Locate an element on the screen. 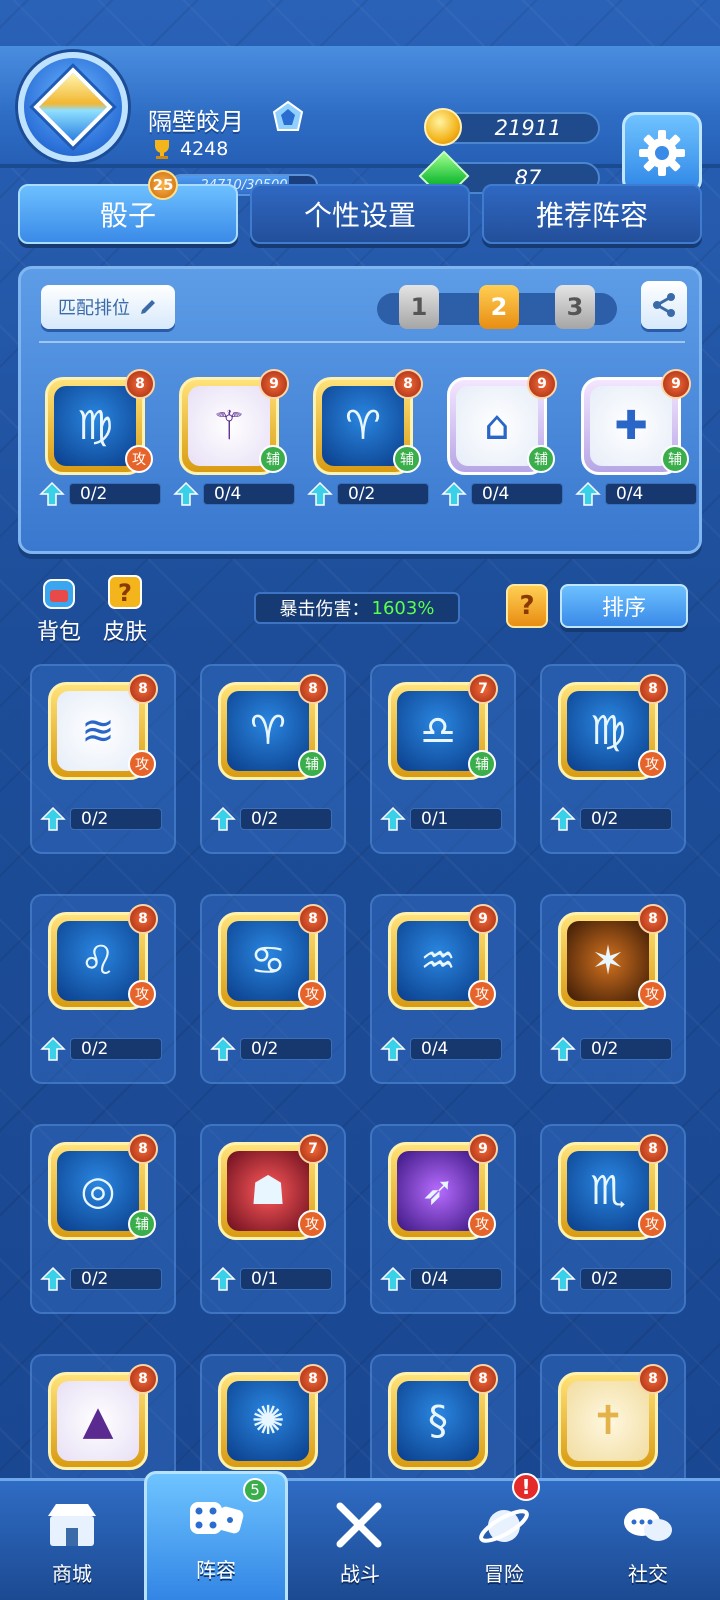 This screenshot has width=720, height=1600. dice-card: ♌ 8 攻 is located at coordinates (101, 960).